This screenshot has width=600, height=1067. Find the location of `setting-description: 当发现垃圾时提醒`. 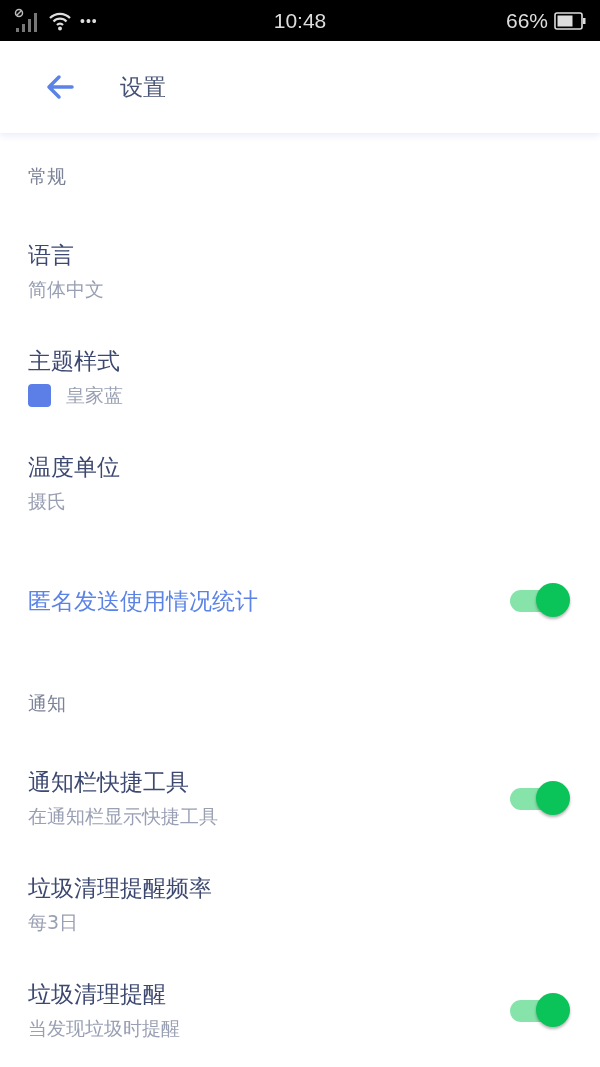

setting-description: 当发现垃圾时提醒 is located at coordinates (104, 1028).